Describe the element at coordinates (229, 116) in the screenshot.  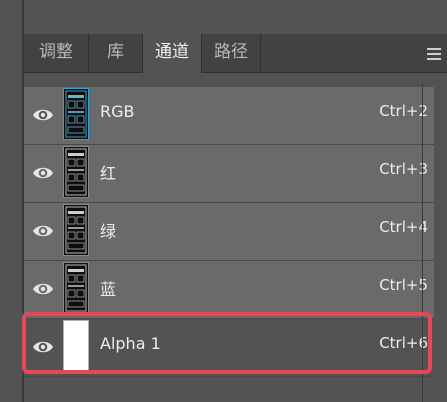
I see `channel-row-rgb: RGB Ctrl+2` at that location.